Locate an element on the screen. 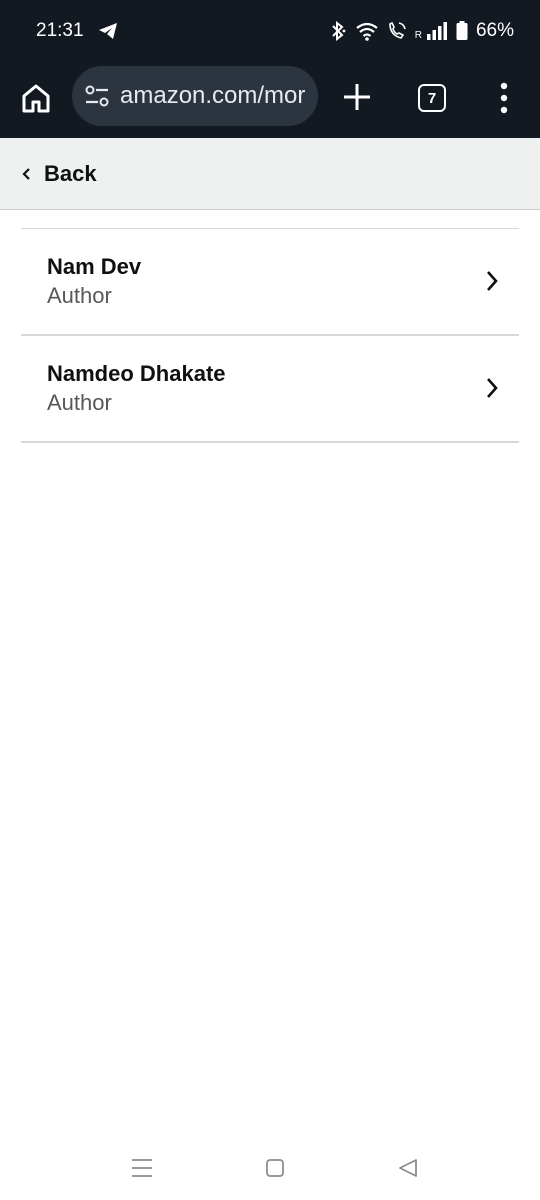 The width and height of the screenshot is (540, 1200). list-item: Namdeo Dhakate Author is located at coordinates (270, 389).